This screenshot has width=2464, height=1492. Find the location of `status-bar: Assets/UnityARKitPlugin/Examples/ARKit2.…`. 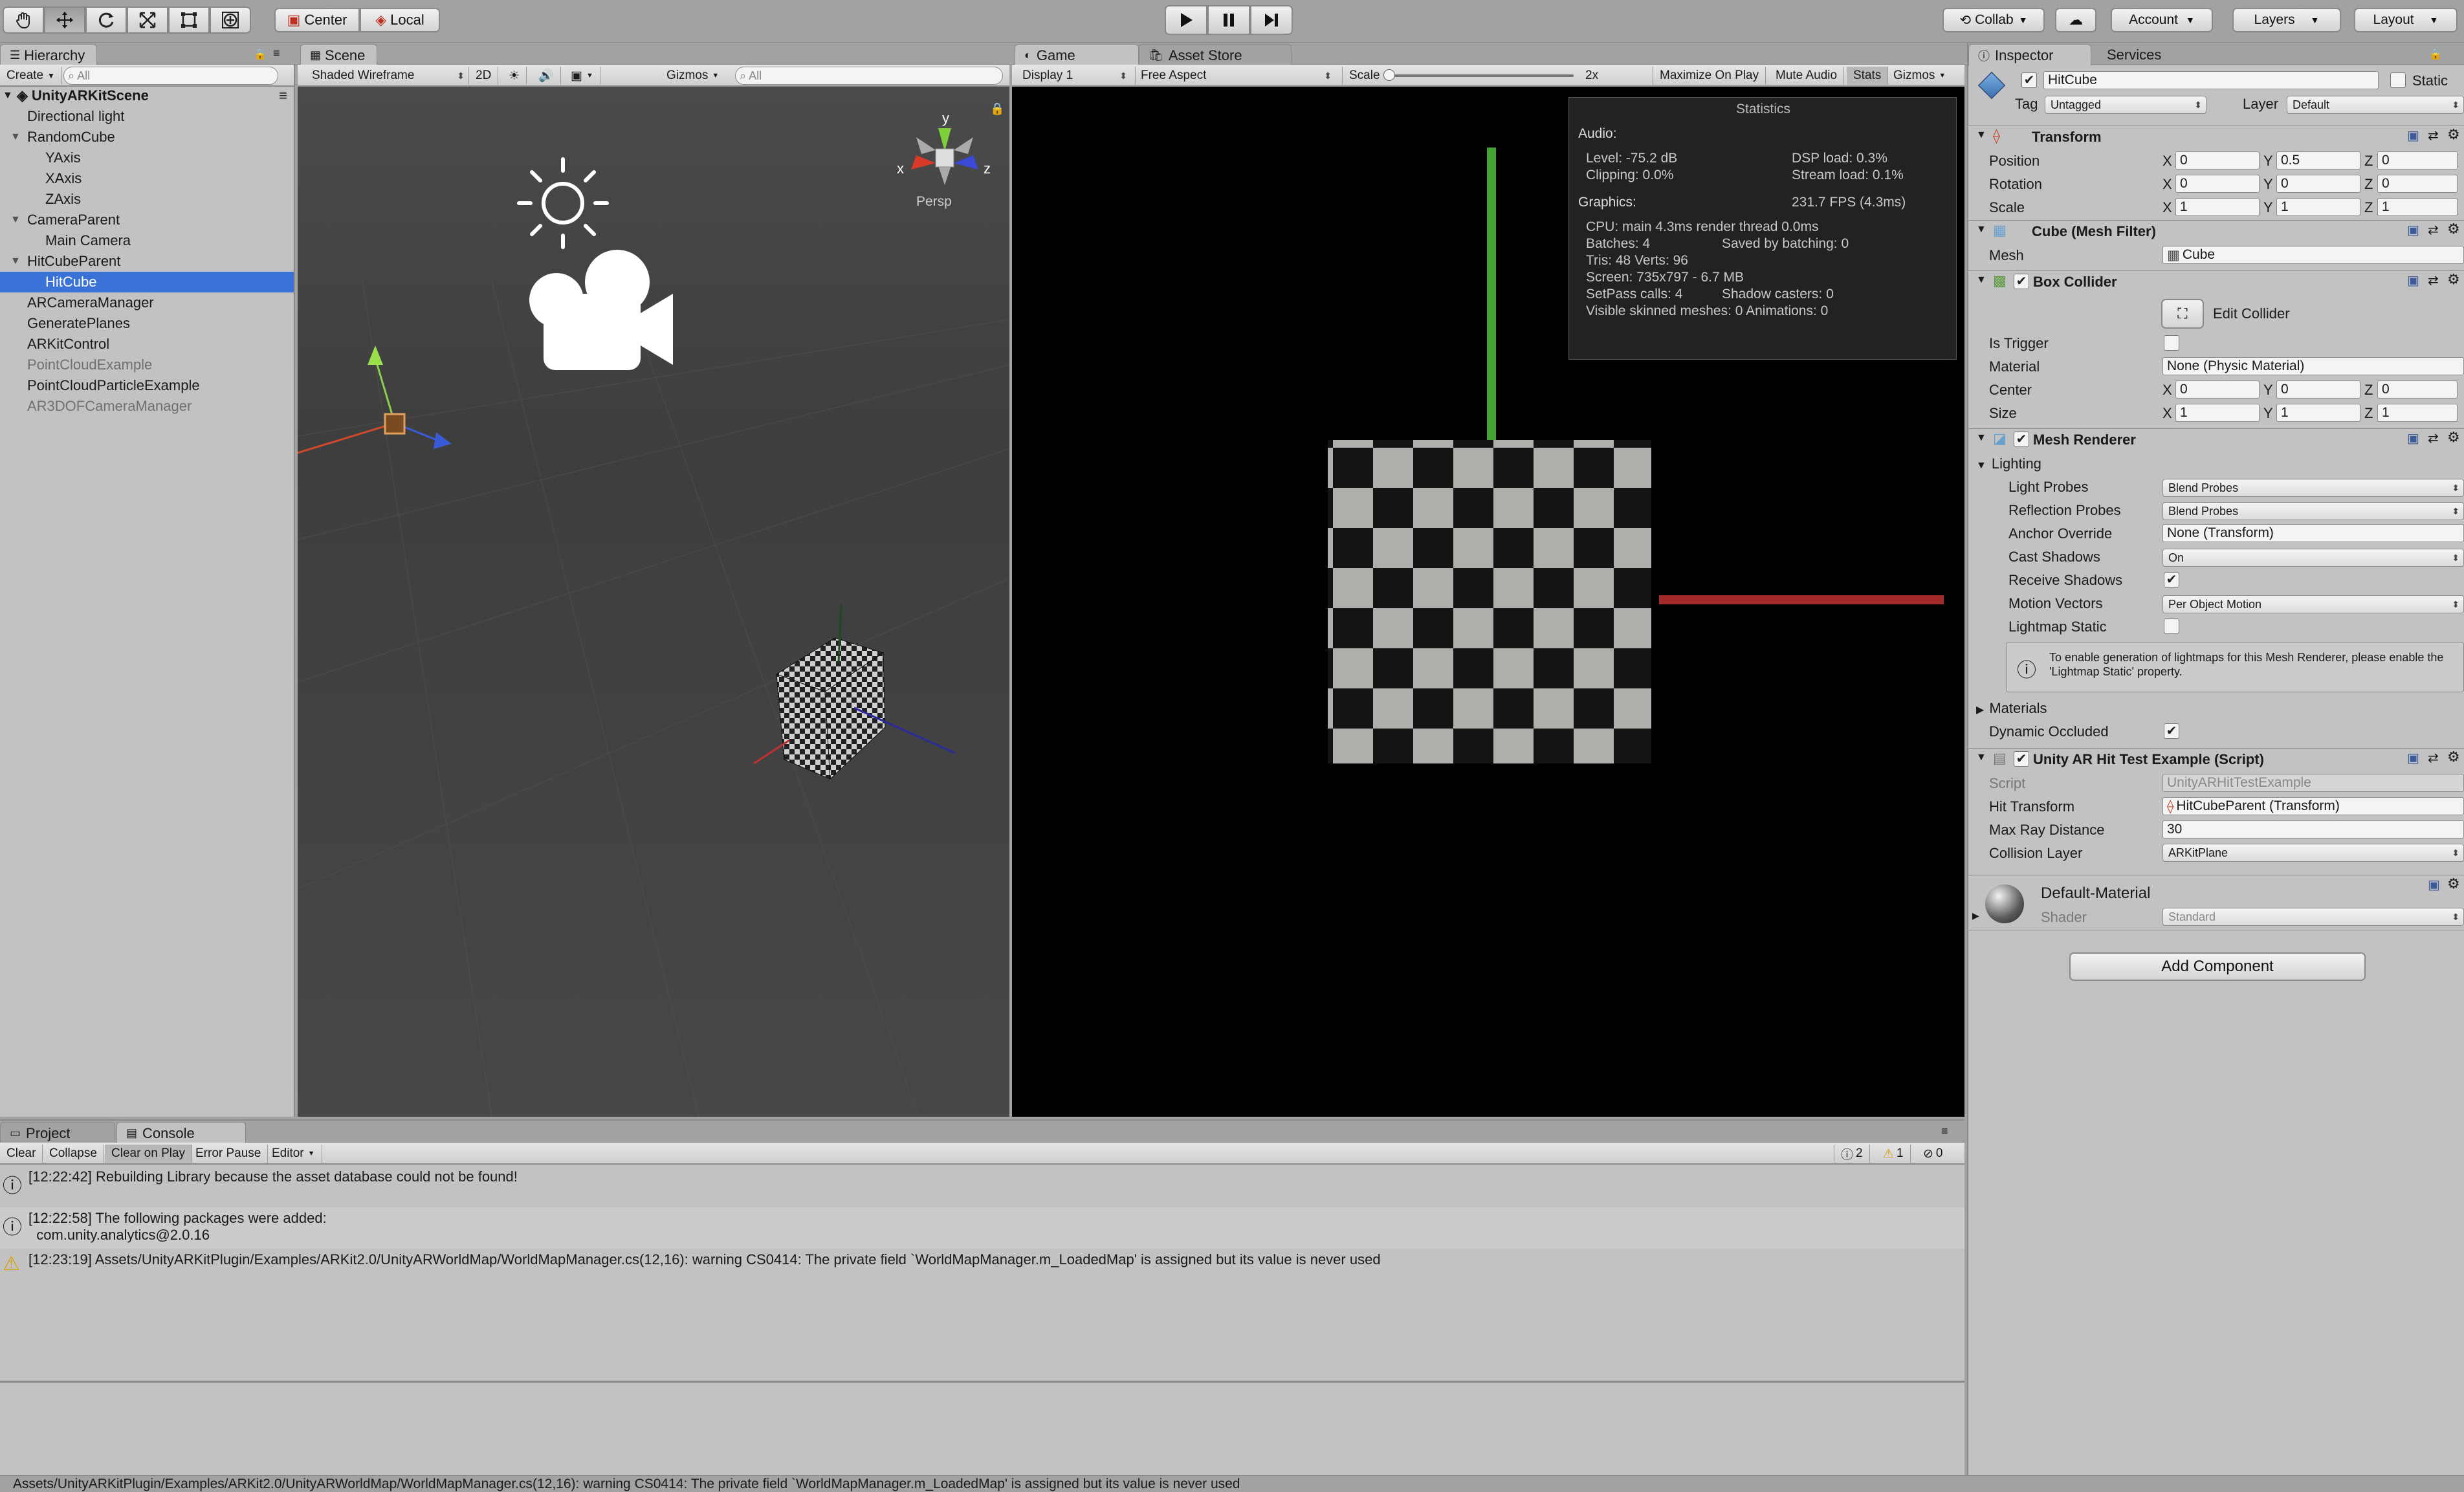

status-bar: Assets/UnityARKitPlugin/Examples/ARKit2.… is located at coordinates (1232, 1483).